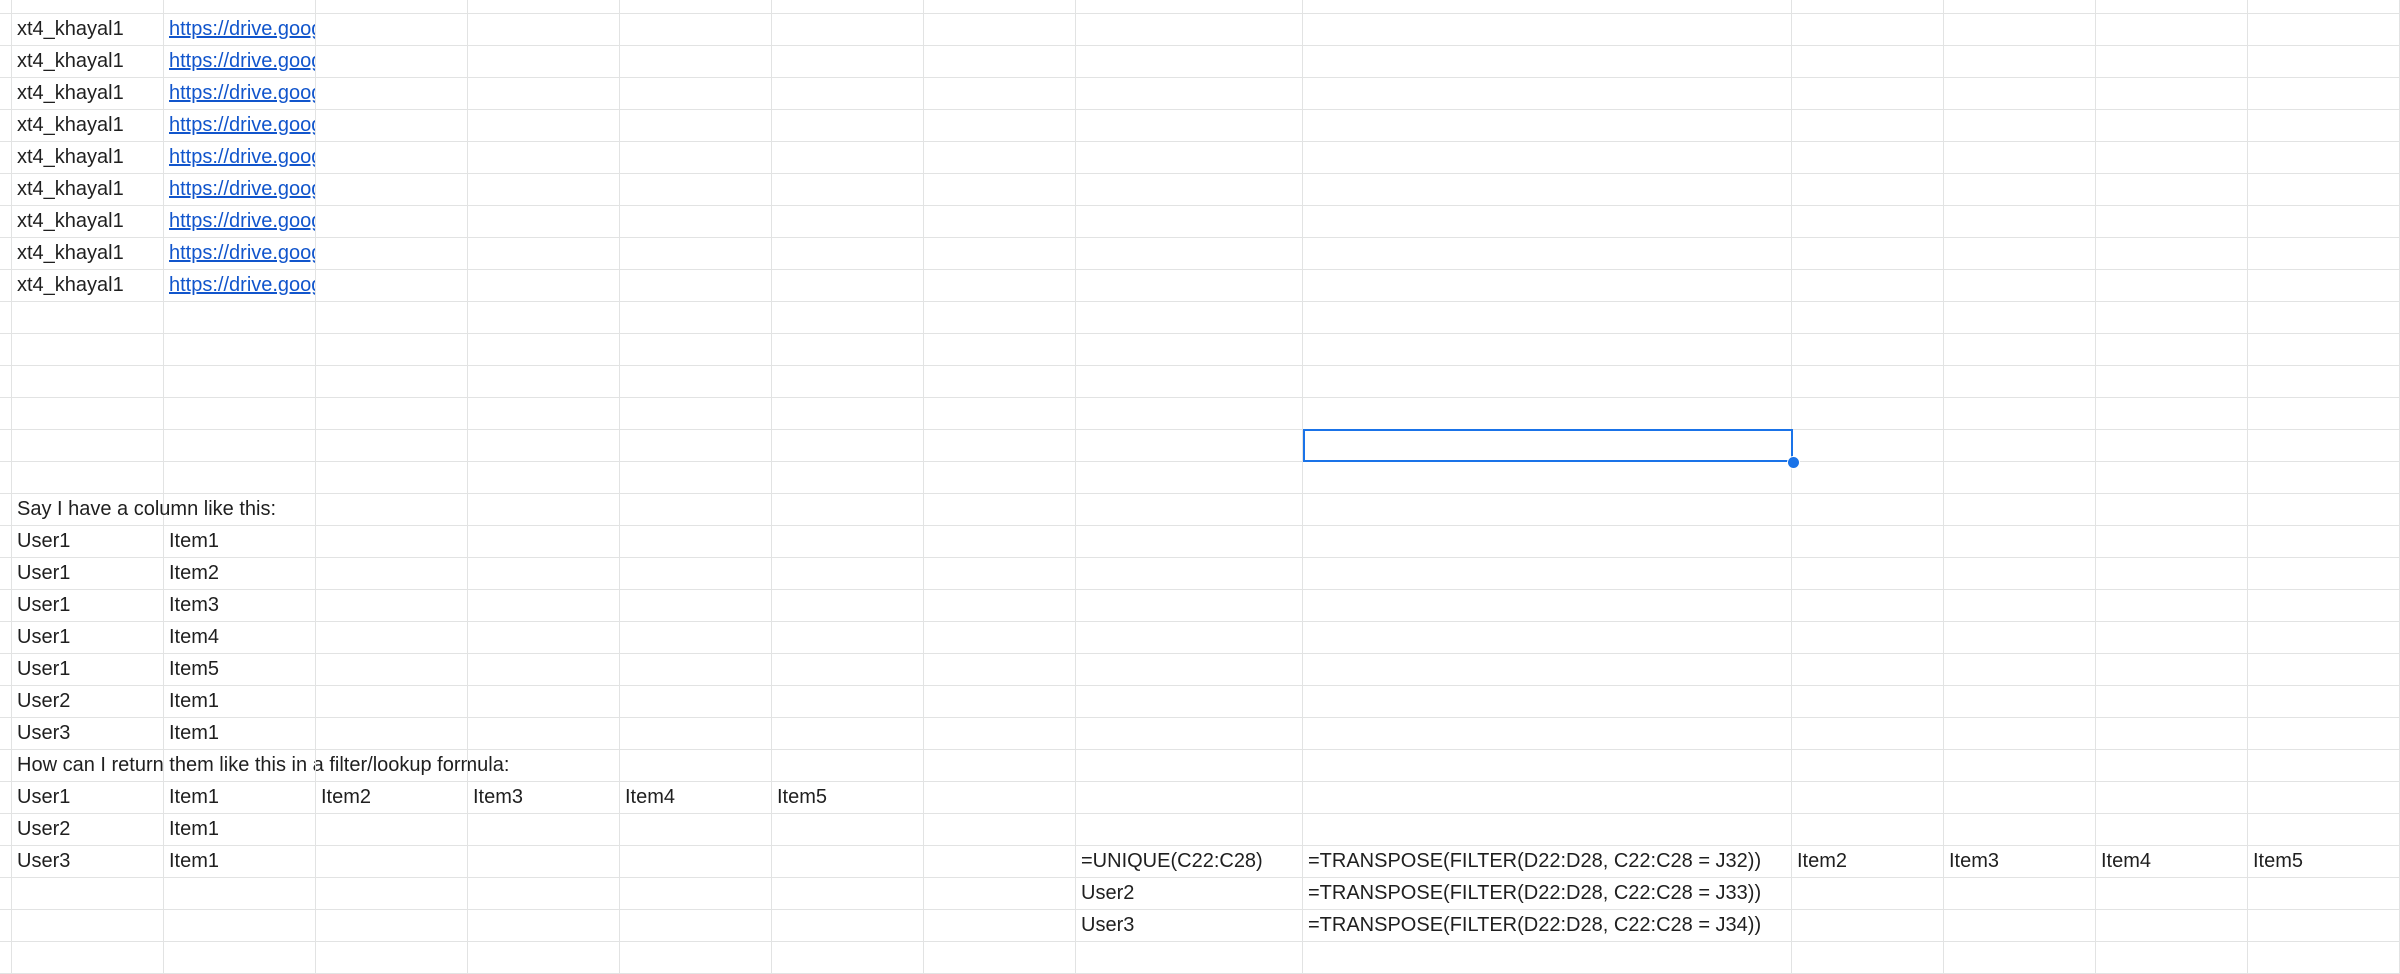 The width and height of the screenshot is (2400, 974). What do you see at coordinates (2324, 958) in the screenshot?
I see `cell-r30-c13` at bounding box center [2324, 958].